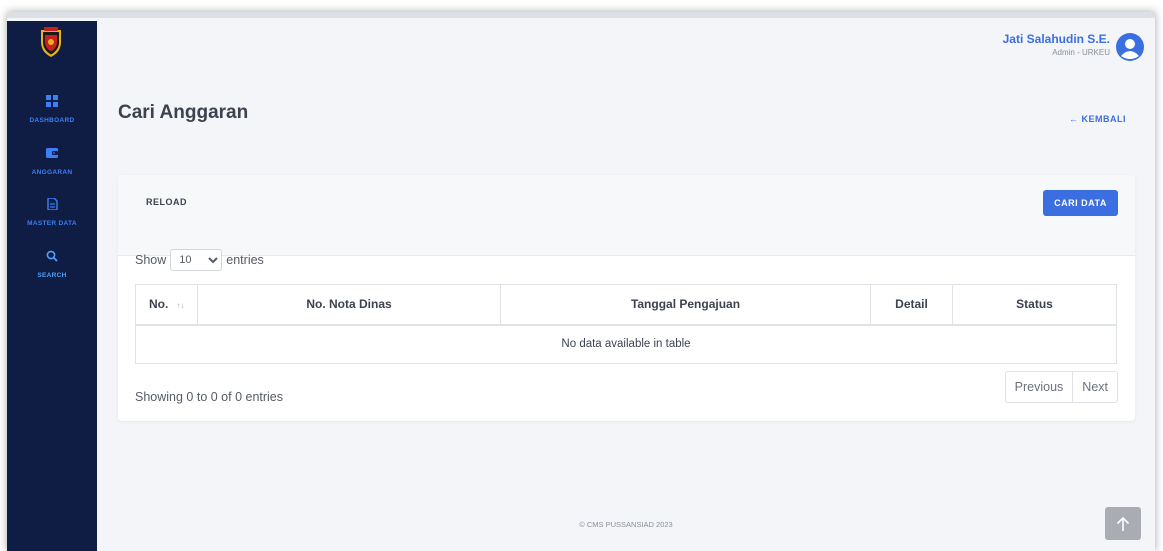 Image resolution: width=1163 pixels, height=551 pixels. Describe the element at coordinates (911, 305) in the screenshot. I see `column-header-detail: Detail` at that location.